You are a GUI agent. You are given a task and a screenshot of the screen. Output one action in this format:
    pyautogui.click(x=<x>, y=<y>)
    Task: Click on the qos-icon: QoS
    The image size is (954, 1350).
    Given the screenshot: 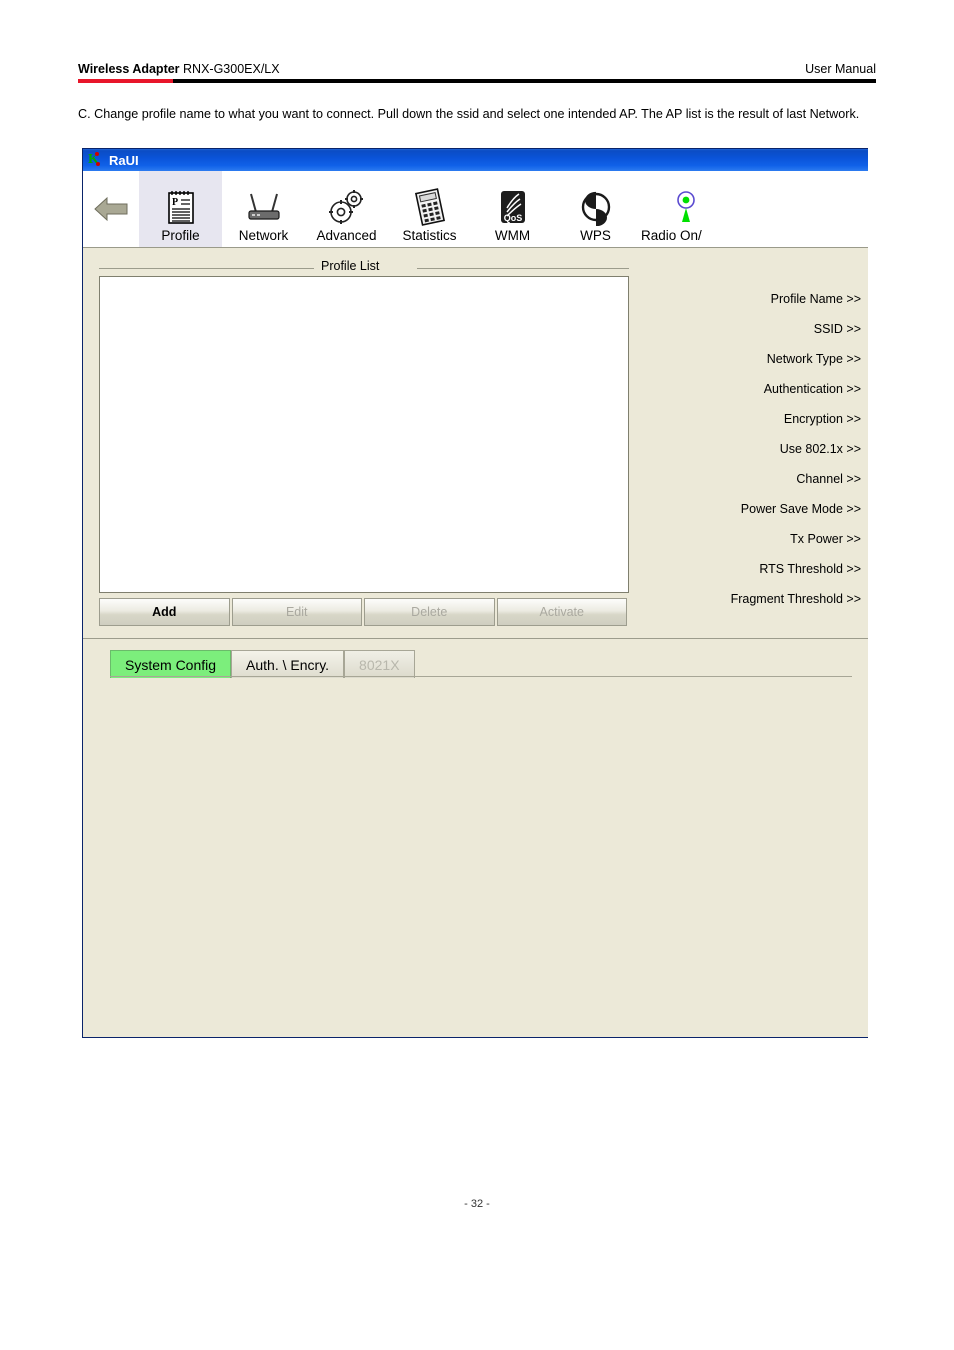 What is the action you would take?
    pyautogui.click(x=513, y=207)
    